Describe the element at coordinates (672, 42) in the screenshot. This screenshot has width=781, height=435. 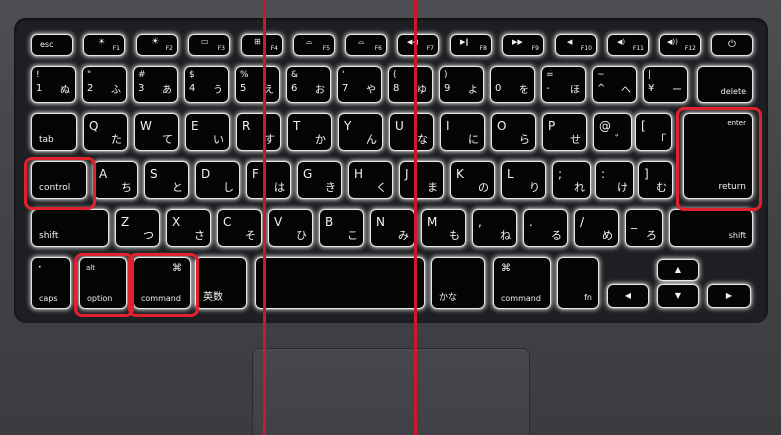
I see `volume-up-icon: ◀))` at that location.